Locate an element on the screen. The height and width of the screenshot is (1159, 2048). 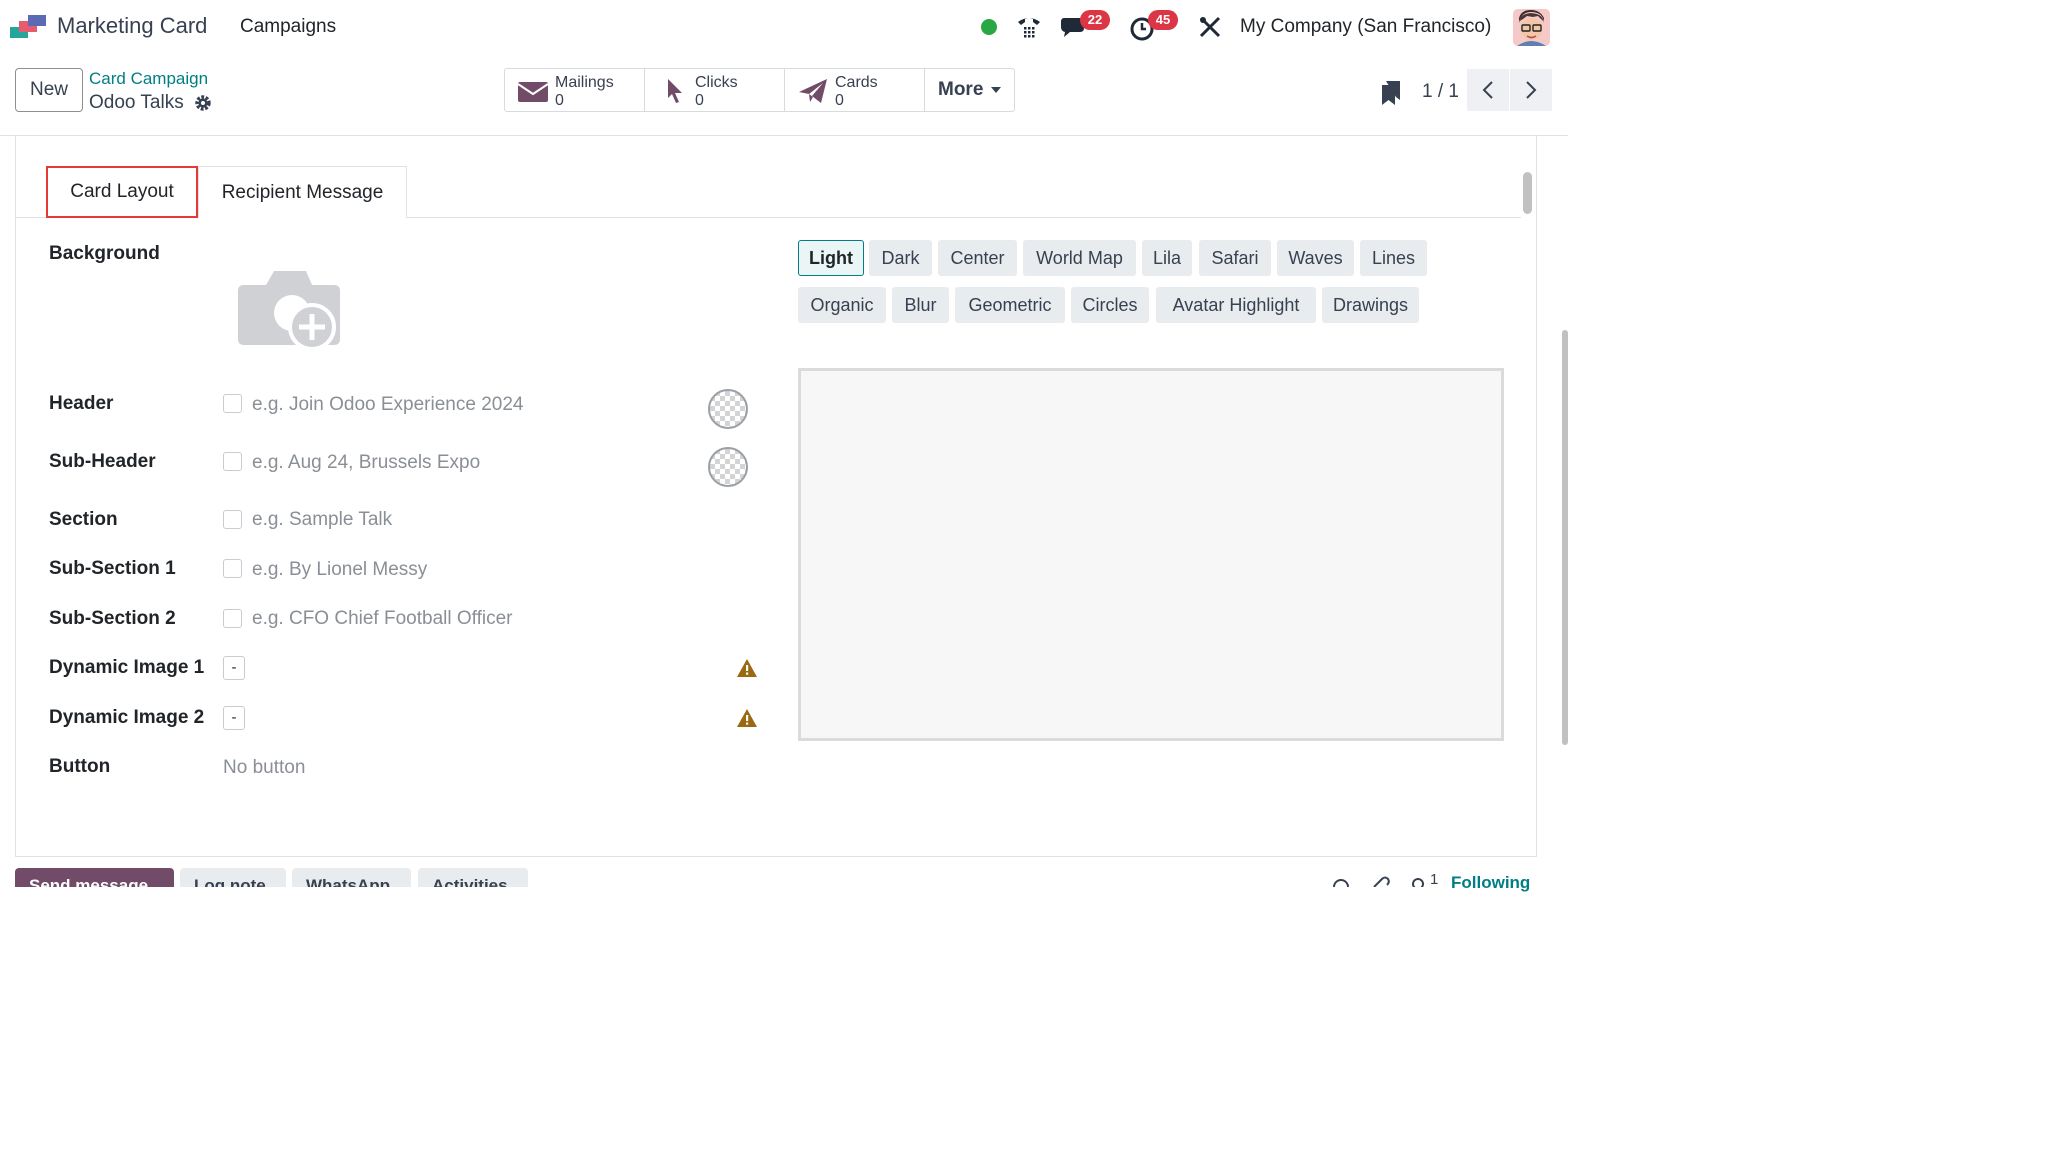
envelope-icon is located at coordinates (533, 92).